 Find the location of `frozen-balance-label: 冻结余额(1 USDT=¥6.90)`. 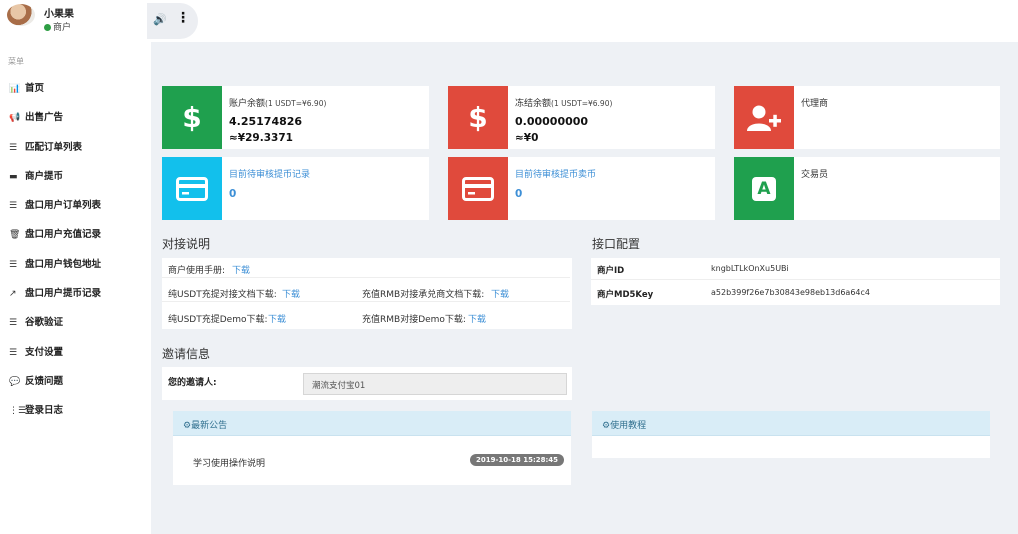

frozen-balance-label: 冻结余额(1 USDT=¥6.90) is located at coordinates (564, 104).